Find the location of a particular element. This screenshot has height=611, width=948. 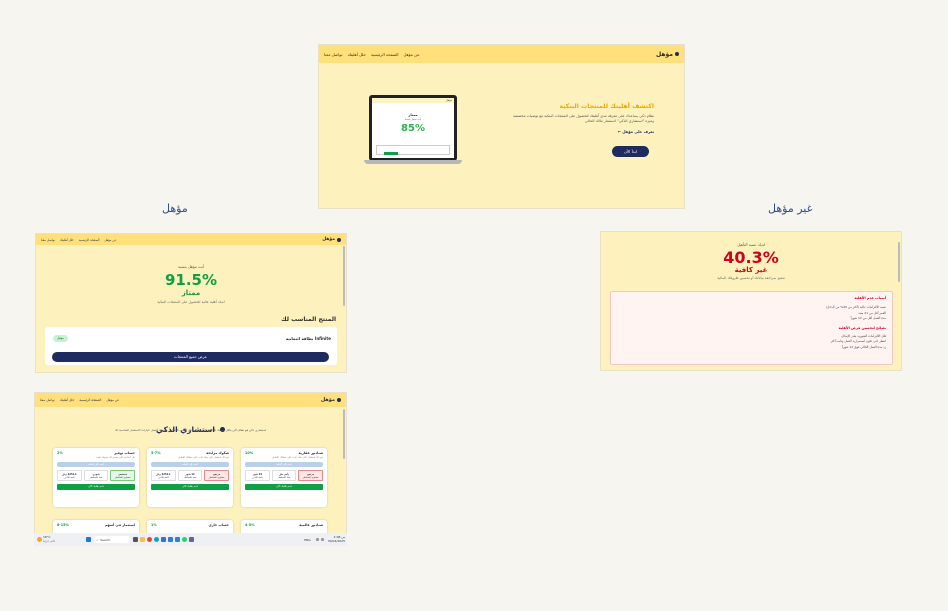

tip-item: زد مدة العمل الحالي فوق 12 شهراً is located at coordinates (863, 346).